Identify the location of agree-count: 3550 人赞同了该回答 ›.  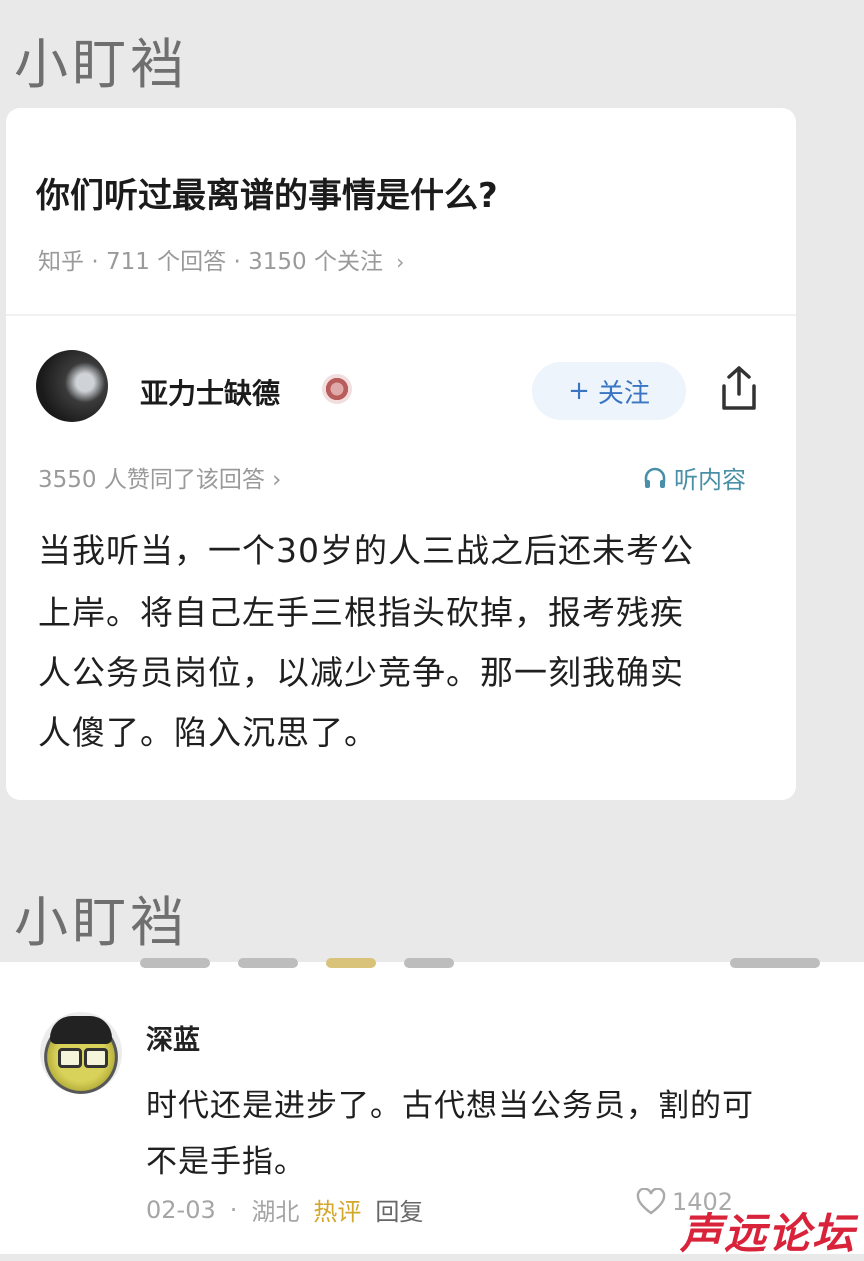
(159, 477).